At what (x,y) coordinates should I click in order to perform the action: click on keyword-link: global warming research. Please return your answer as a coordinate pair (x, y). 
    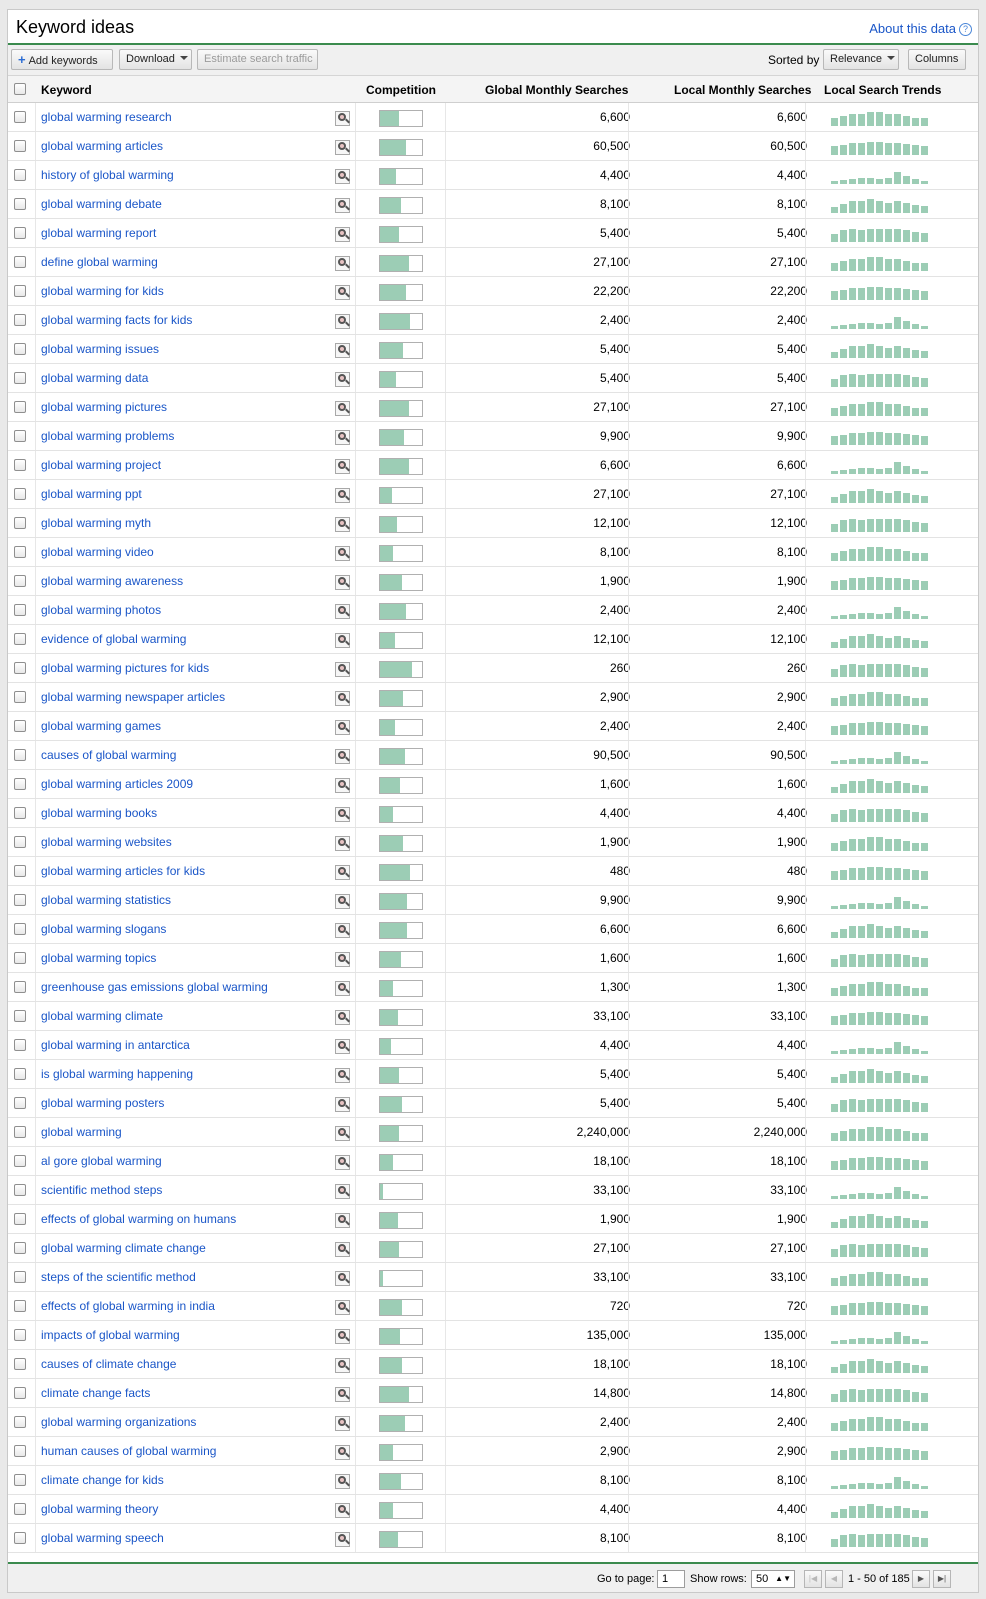
    Looking at the image, I should click on (106, 117).